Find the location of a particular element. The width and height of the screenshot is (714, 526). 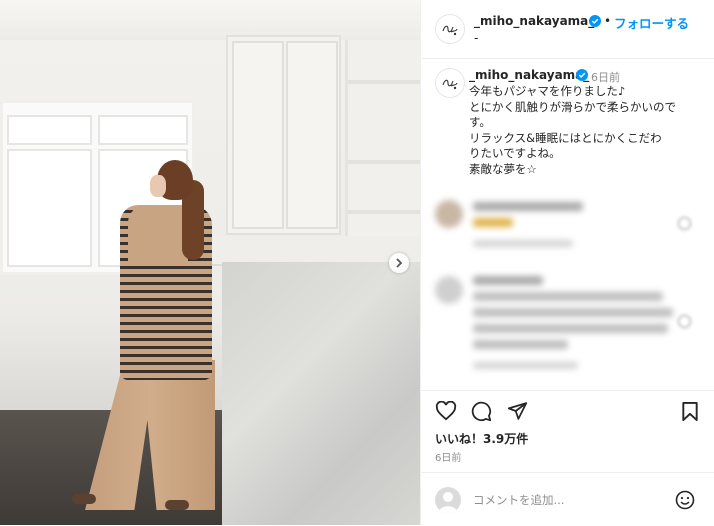

person-top-plain is located at coordinates (158, 235).